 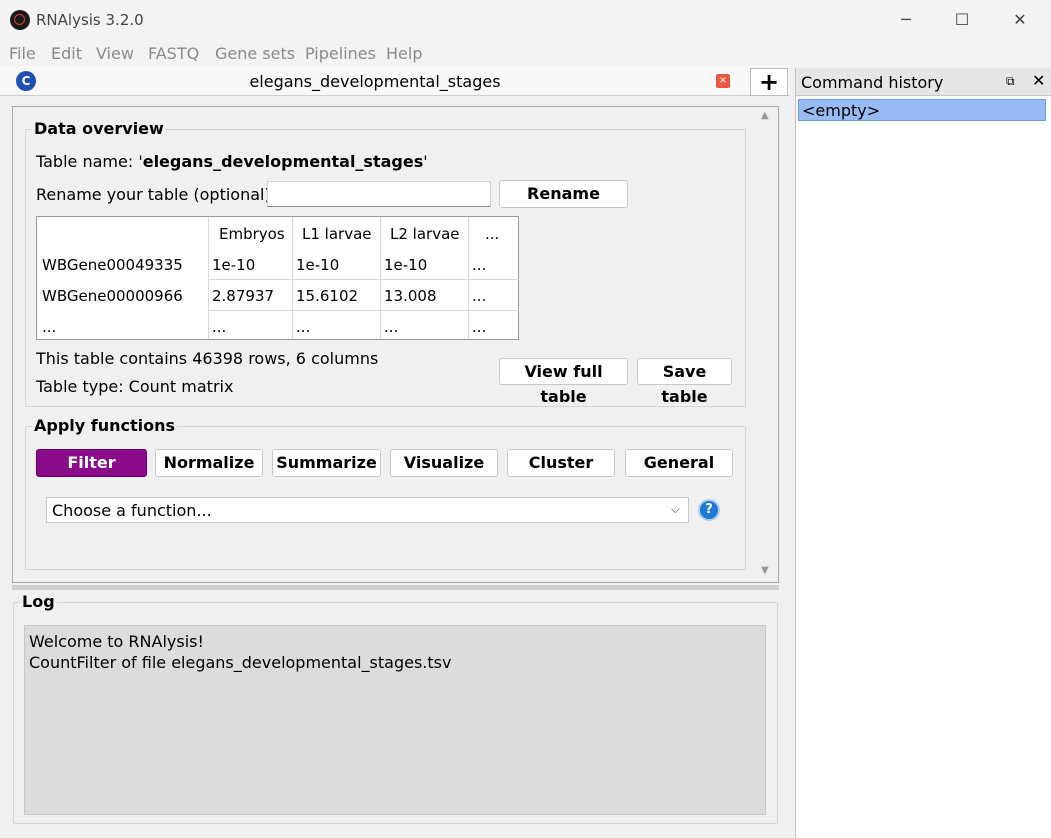 What do you see at coordinates (89, 161) in the screenshot?
I see `table-name-label: Table name: '` at bounding box center [89, 161].